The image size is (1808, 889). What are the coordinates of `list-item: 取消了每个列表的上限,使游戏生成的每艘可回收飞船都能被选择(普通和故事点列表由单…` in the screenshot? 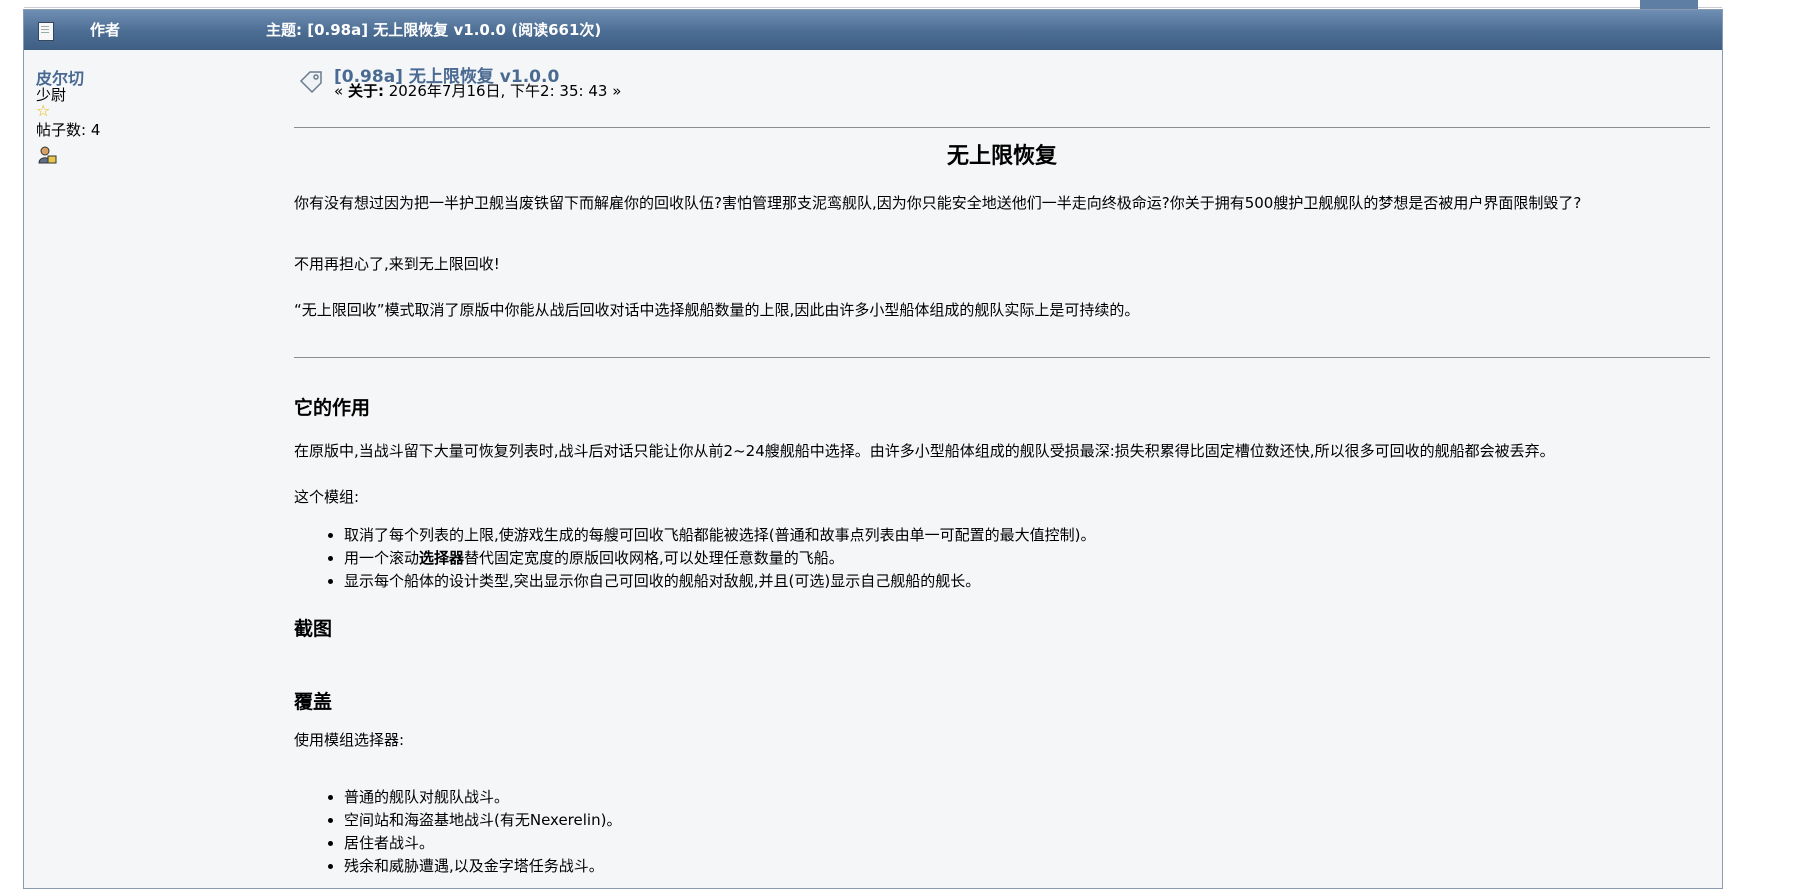 It's located at (719, 535).